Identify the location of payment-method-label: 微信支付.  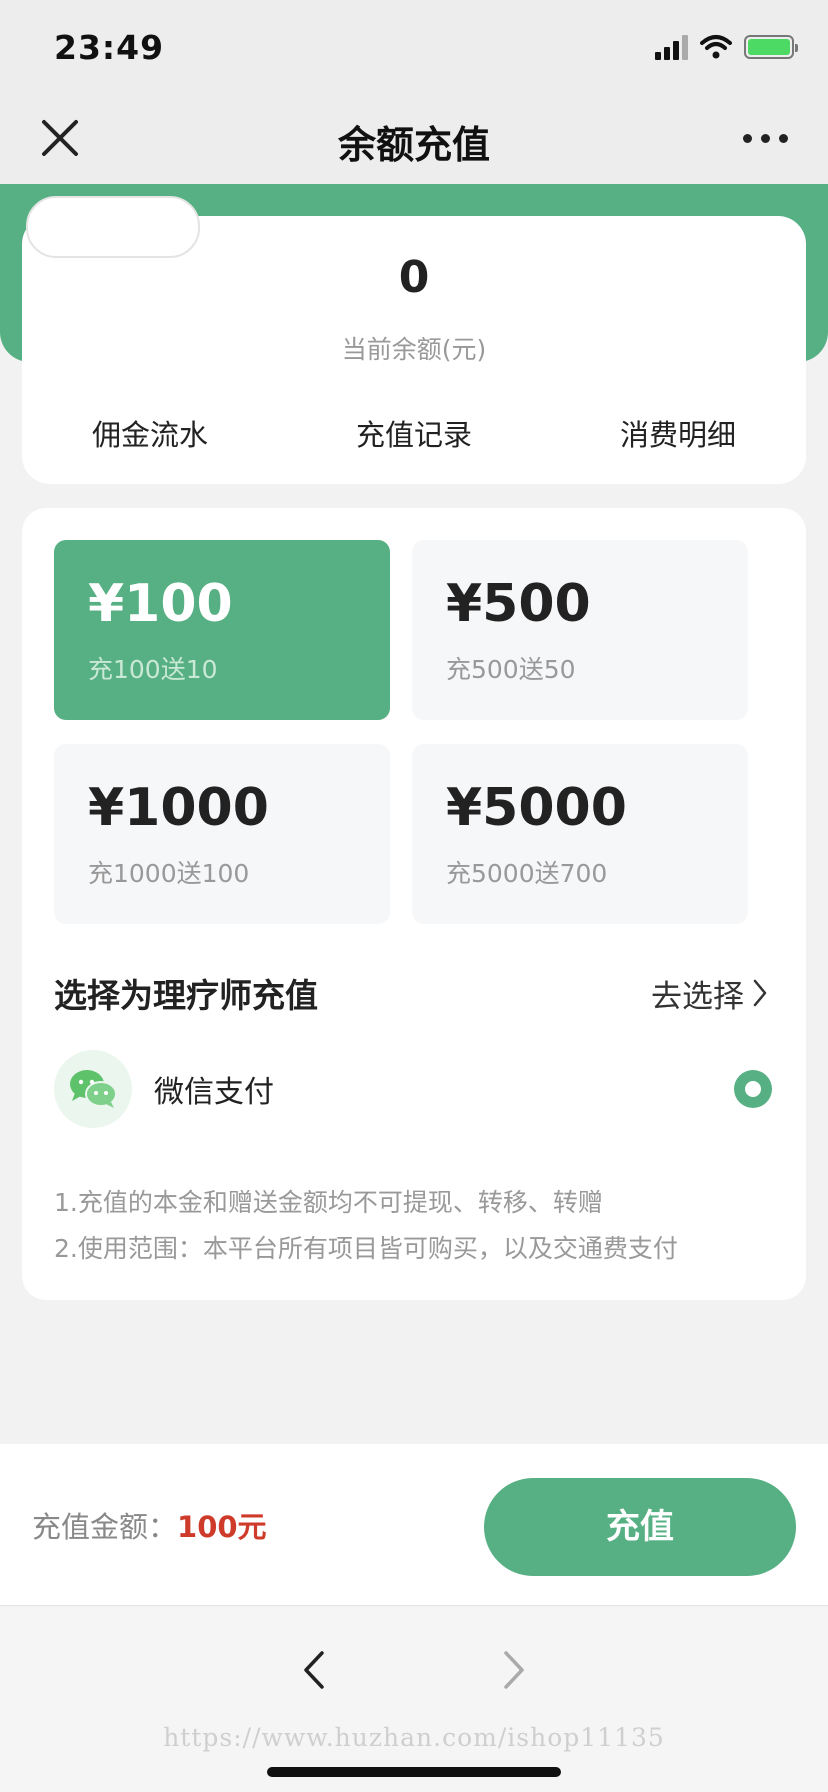
(214, 1092).